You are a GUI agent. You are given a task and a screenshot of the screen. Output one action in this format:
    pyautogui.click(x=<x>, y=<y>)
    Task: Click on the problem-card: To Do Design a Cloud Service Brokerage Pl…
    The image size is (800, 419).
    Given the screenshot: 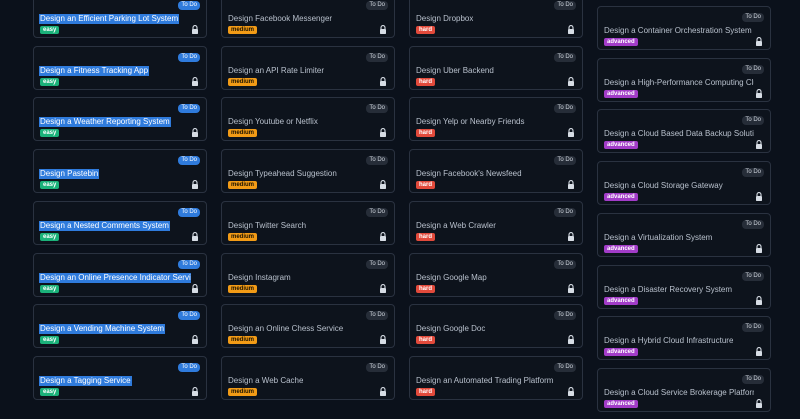 What is the action you would take?
    pyautogui.click(x=684, y=389)
    